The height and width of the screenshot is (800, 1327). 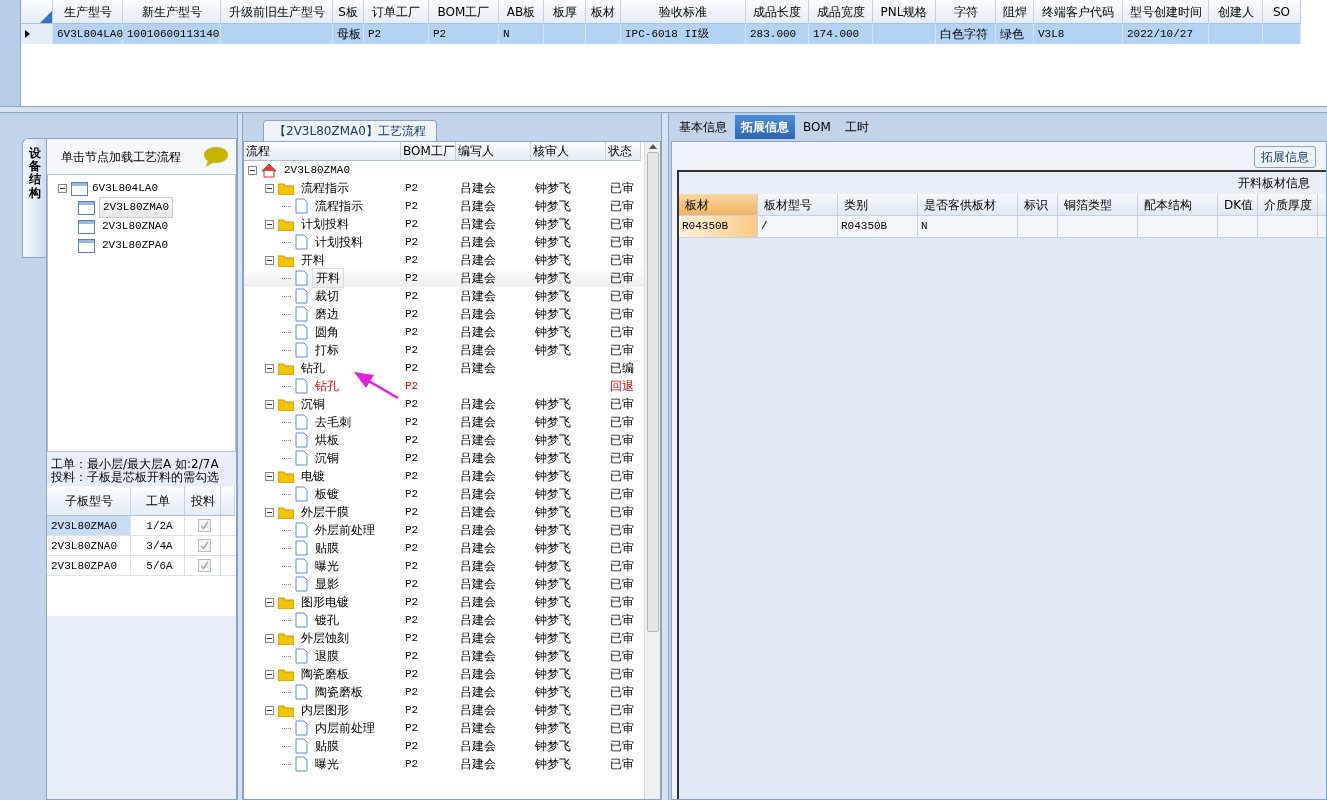 I want to click on column-header: 工单, so click(x=158, y=501).